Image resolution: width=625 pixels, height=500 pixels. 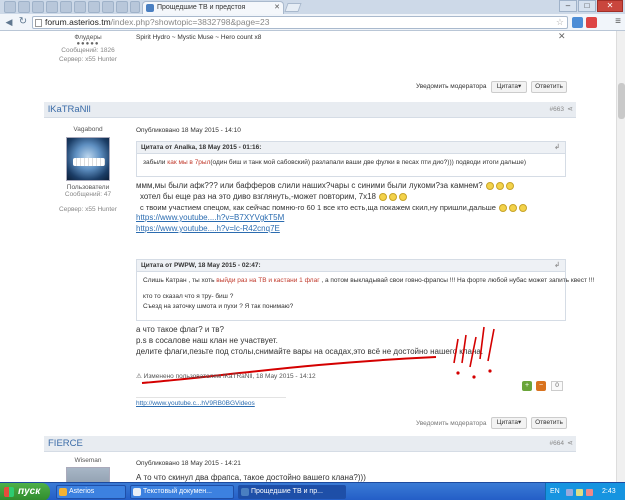 What do you see at coordinates (310, 444) in the screenshot?
I see `post-header: FIERCE #664 ⋖` at bounding box center [310, 444].